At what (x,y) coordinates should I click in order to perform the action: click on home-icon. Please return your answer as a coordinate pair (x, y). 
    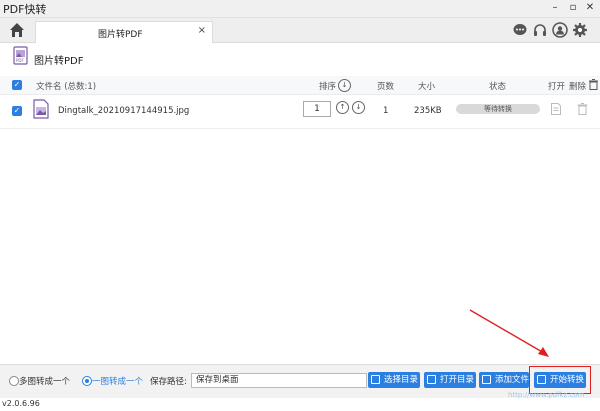
    Looking at the image, I should click on (17, 30).